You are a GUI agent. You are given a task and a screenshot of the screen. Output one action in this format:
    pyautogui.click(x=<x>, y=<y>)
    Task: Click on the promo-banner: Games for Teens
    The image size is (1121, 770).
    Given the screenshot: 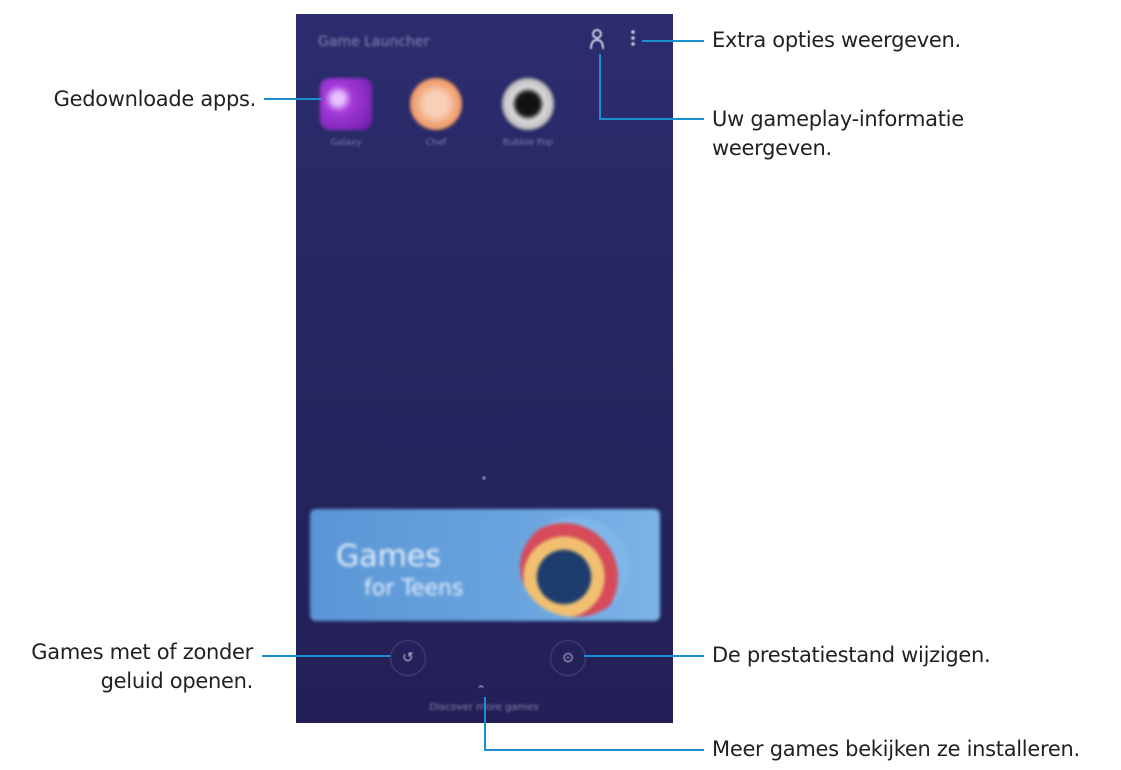 What is the action you would take?
    pyautogui.click(x=485, y=565)
    